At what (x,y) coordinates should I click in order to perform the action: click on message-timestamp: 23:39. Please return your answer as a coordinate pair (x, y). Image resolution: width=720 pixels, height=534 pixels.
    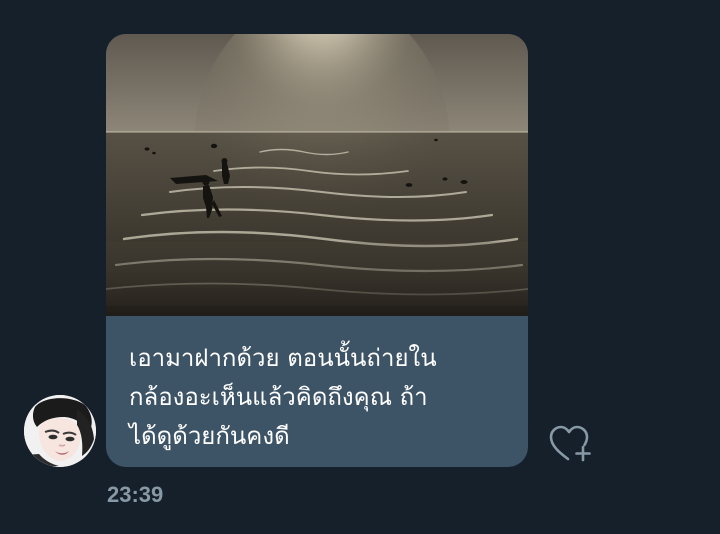
    Looking at the image, I should click on (135, 494).